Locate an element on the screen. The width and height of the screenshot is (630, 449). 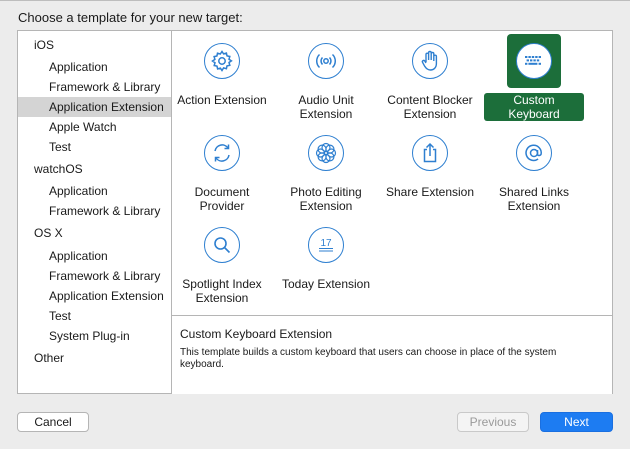
template-action-extension: Action Extension is located at coordinates (222, 76).